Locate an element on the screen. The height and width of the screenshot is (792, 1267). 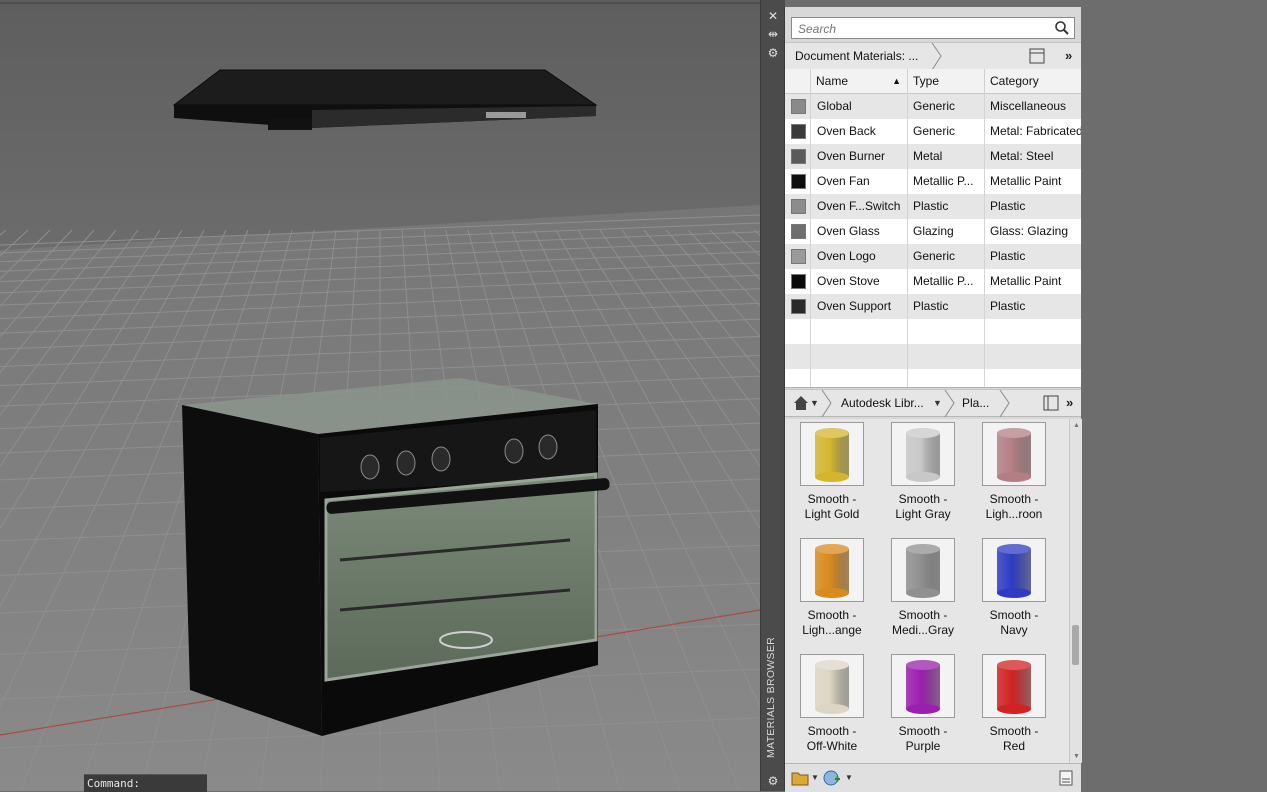
sort-ascending-icon: ▲ is located at coordinates (896, 81).